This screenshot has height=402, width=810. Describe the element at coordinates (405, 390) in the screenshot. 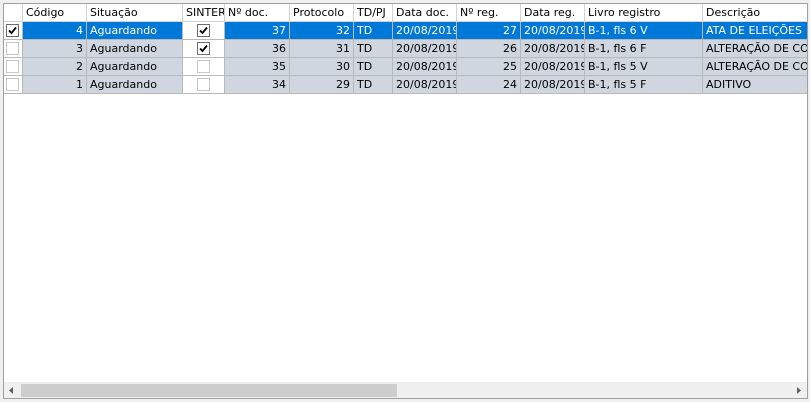

I see `horizontal-scrollbar` at that location.